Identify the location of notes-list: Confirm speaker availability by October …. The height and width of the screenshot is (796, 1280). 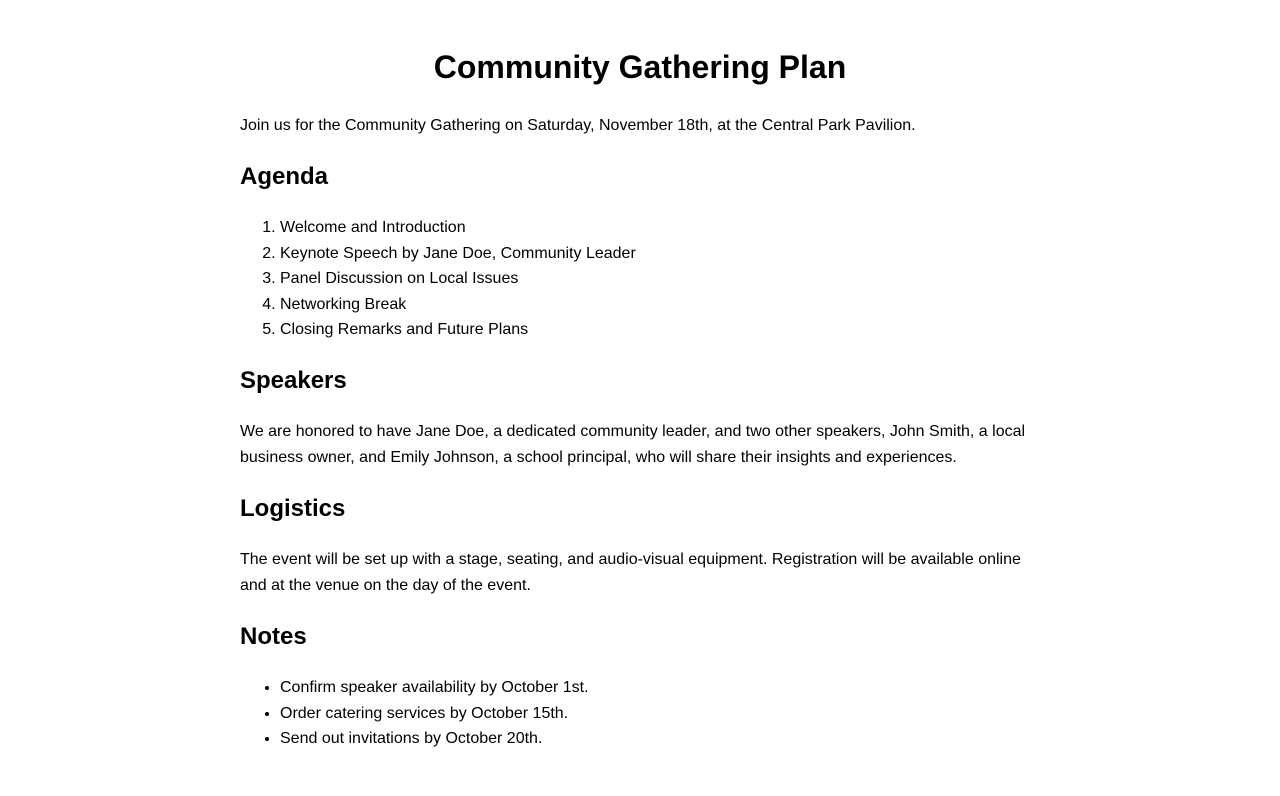
(640, 713).